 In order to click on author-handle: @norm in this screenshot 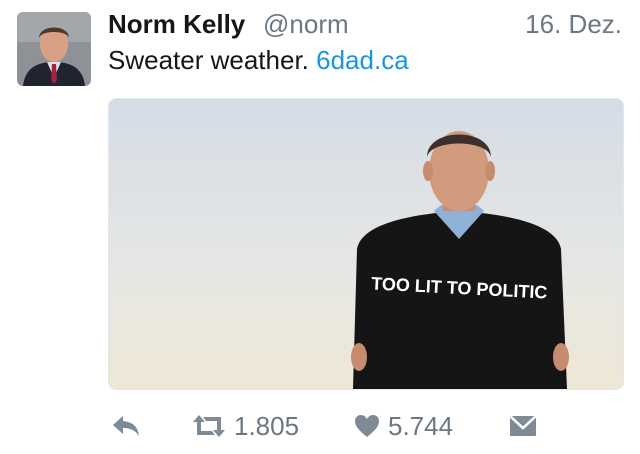, I will do `click(306, 24)`.